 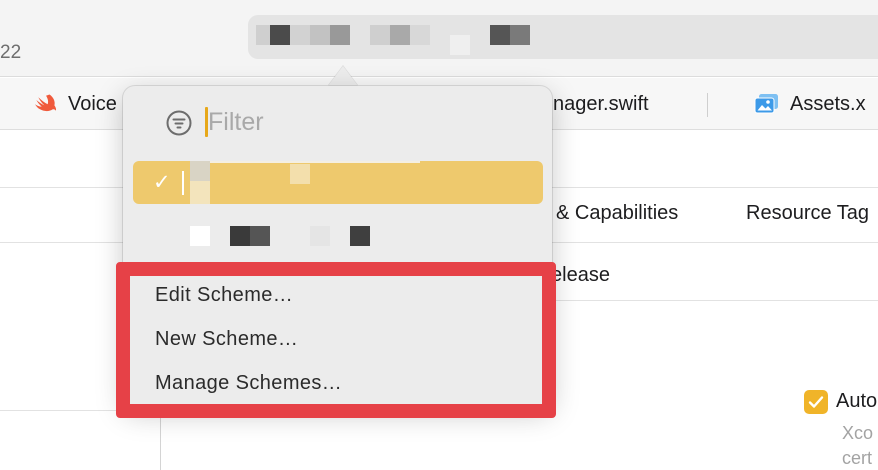 What do you see at coordinates (179, 125) in the screenshot?
I see `filter-icon` at bounding box center [179, 125].